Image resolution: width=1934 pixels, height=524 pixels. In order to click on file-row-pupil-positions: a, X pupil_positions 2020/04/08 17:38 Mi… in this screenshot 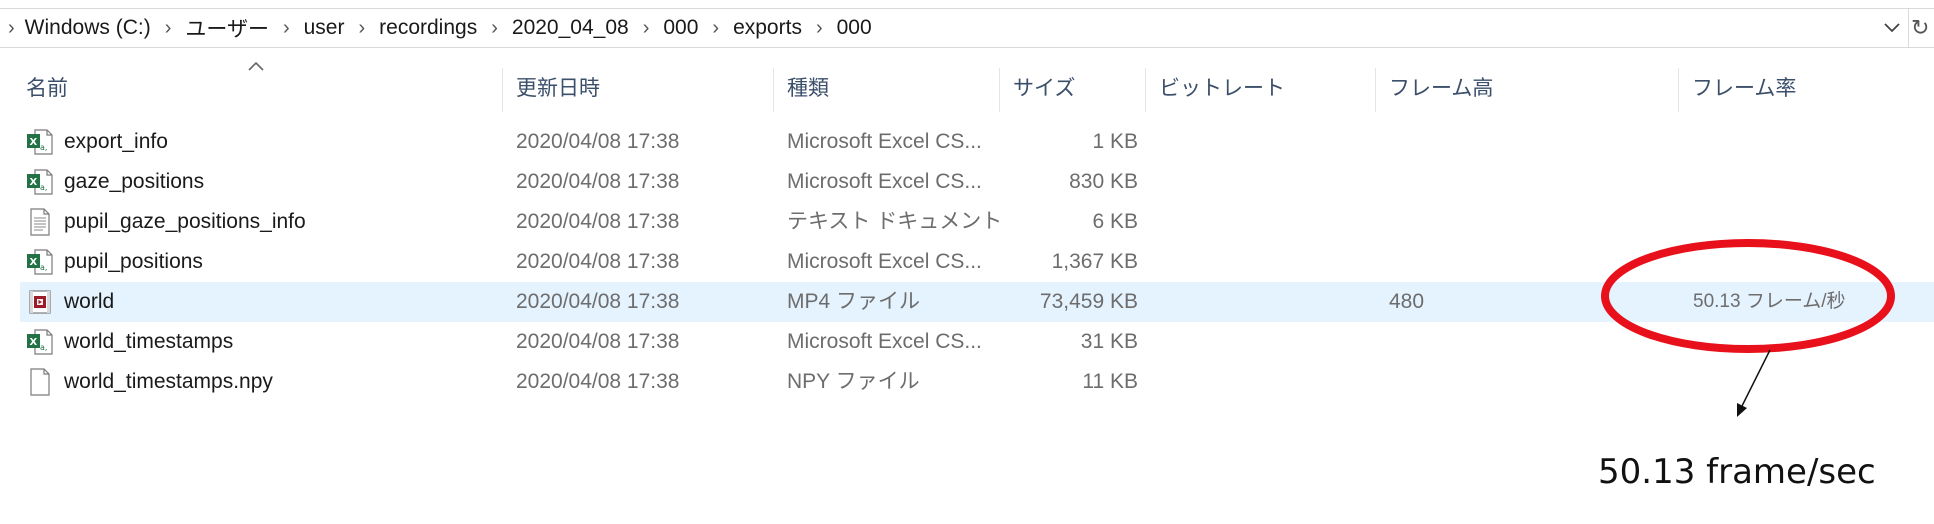, I will do `click(967, 262)`.